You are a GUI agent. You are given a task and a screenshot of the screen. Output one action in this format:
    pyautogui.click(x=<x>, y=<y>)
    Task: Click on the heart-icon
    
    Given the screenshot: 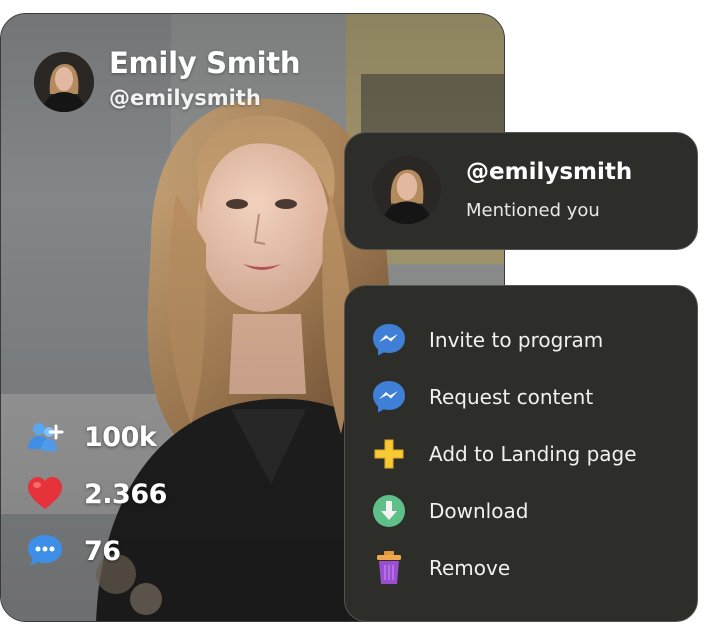 What is the action you would take?
    pyautogui.click(x=45, y=494)
    